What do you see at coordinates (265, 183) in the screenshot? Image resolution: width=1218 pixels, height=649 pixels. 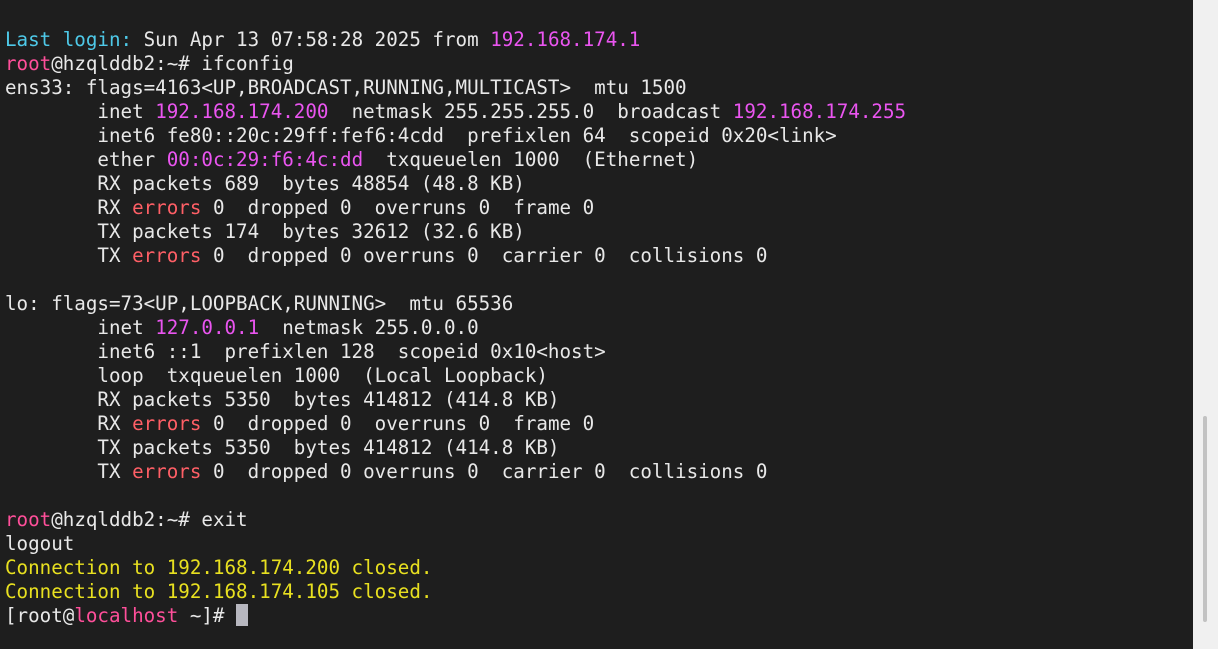 I see `terminal-text-segment: RX packets 689 bytes 48854 (48.8 KB)` at bounding box center [265, 183].